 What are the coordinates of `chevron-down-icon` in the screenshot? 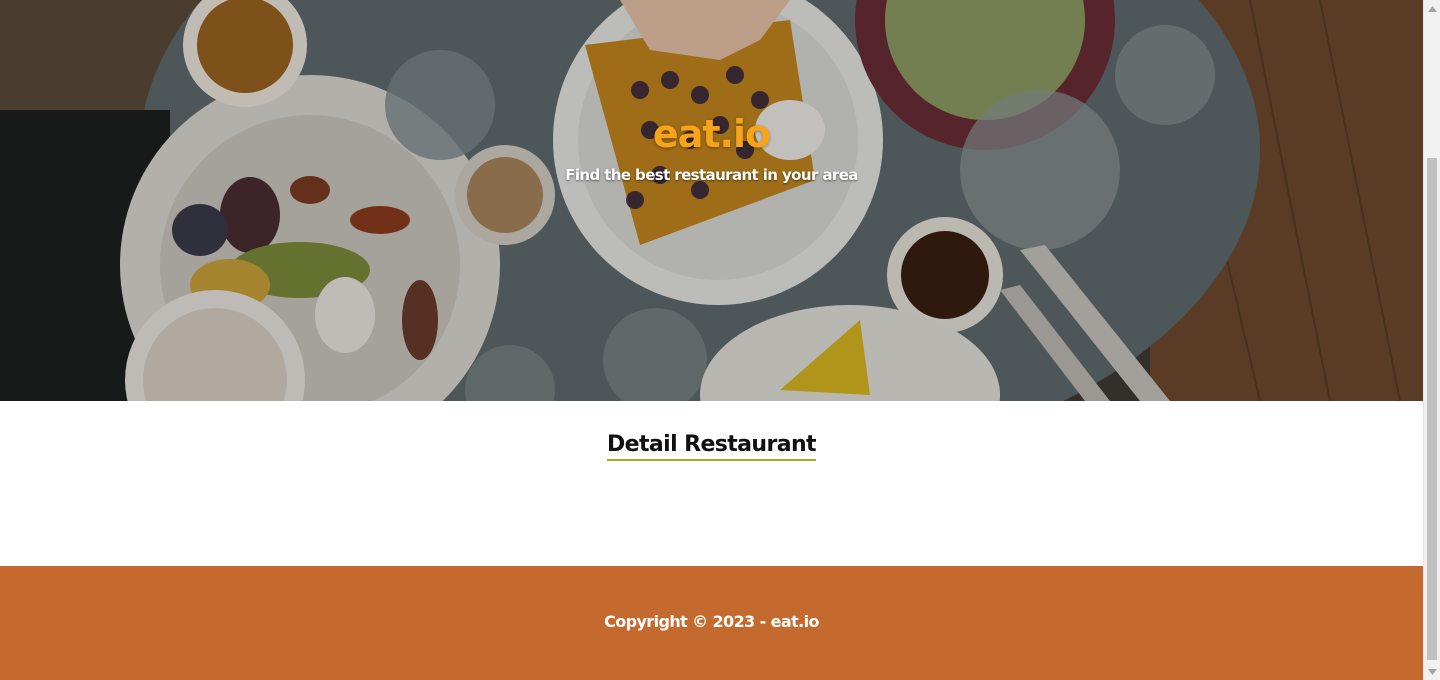 It's located at (1432, 671).